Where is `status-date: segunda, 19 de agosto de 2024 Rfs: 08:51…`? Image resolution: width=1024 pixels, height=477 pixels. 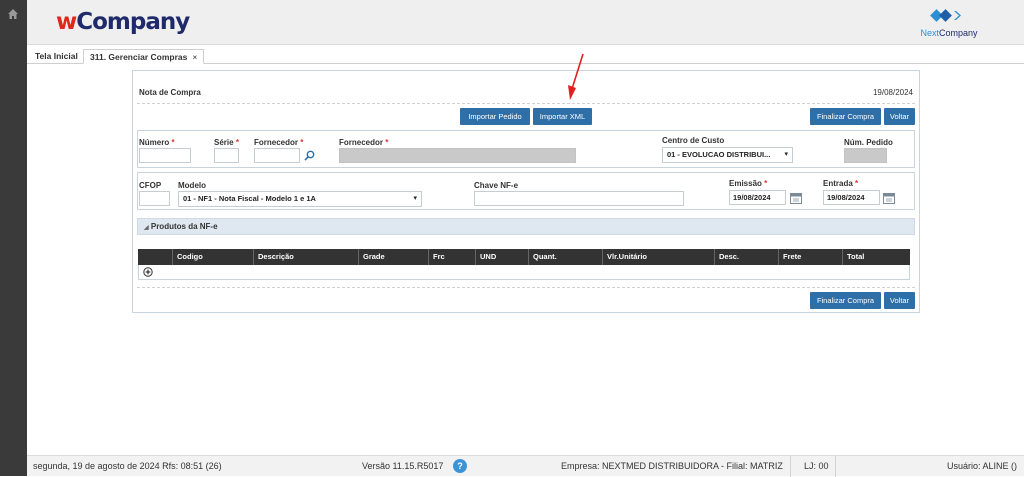
status-date: segunda, 19 de agosto de 2024 Rfs: 08:51… is located at coordinates (127, 466).